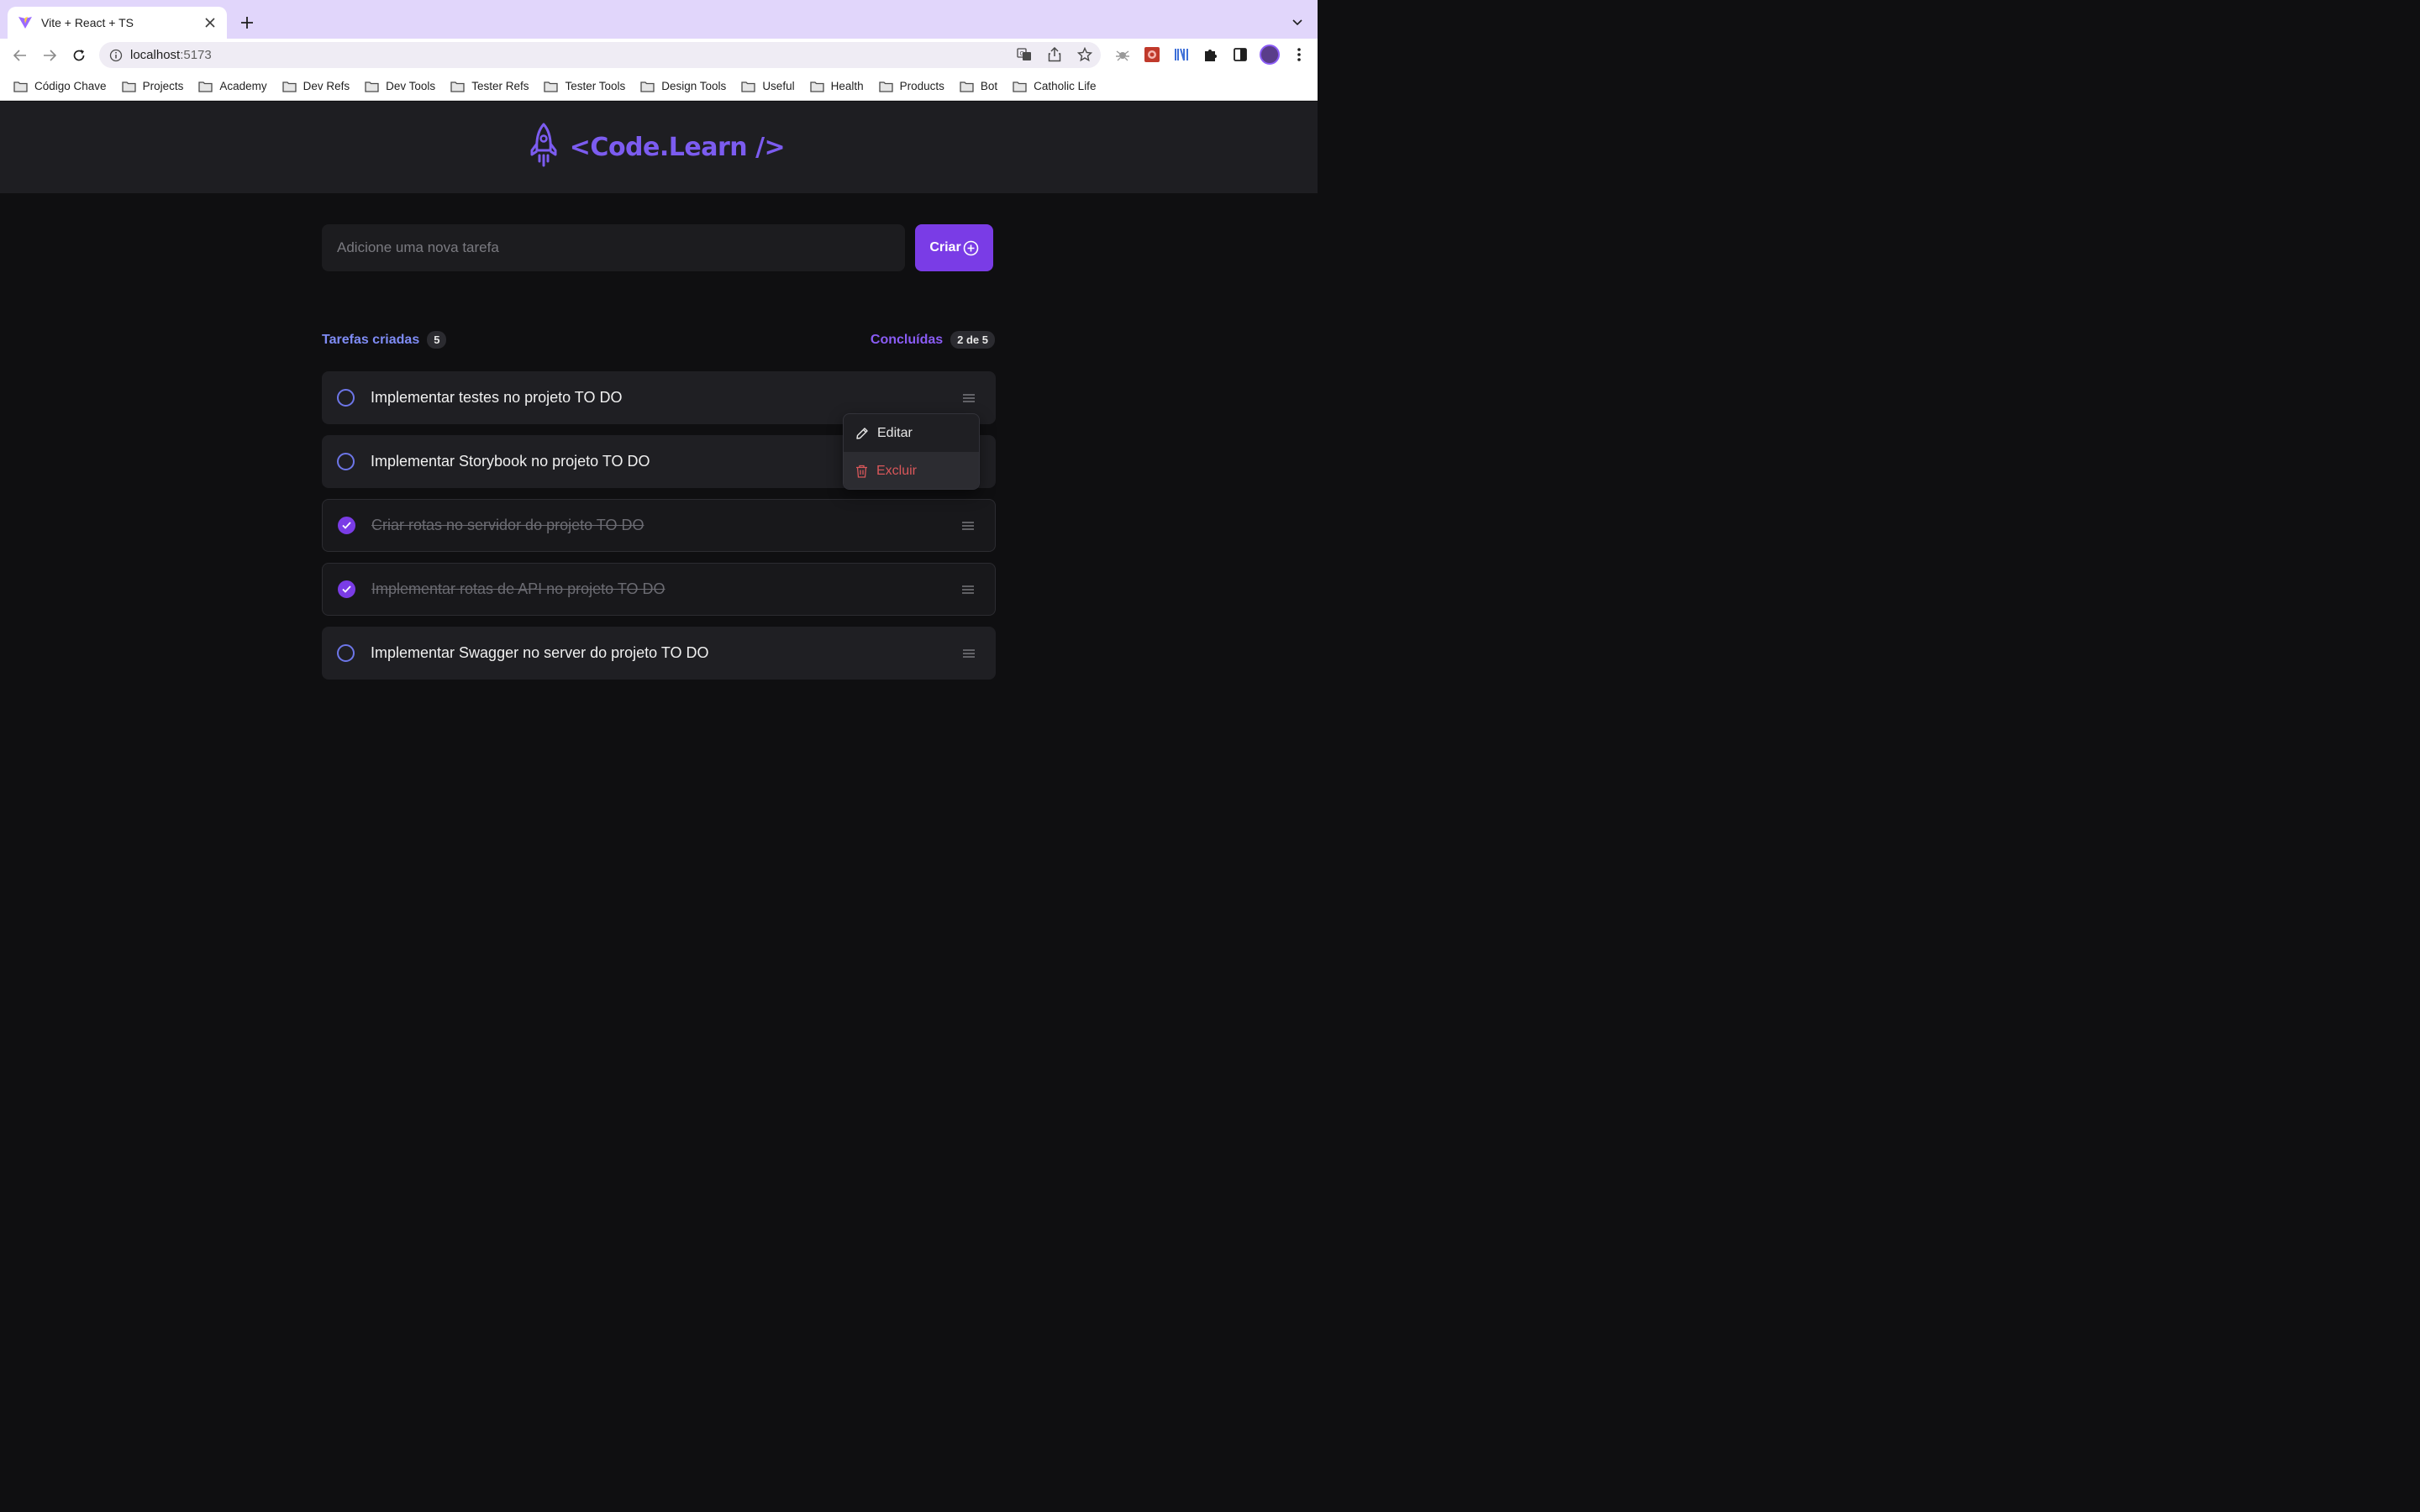  I want to click on completed-tasks-counter: Concluídas 2 de 5, so click(933, 340).